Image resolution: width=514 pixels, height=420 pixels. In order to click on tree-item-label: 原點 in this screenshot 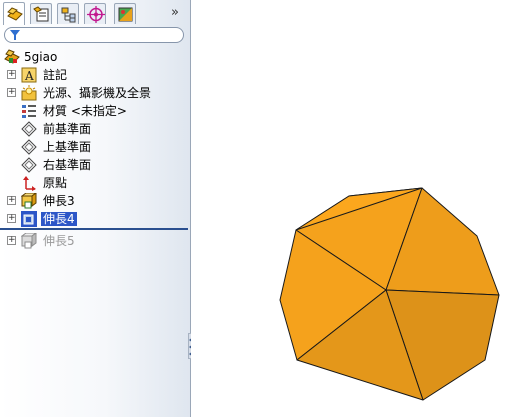, I will do `click(55, 183)`.